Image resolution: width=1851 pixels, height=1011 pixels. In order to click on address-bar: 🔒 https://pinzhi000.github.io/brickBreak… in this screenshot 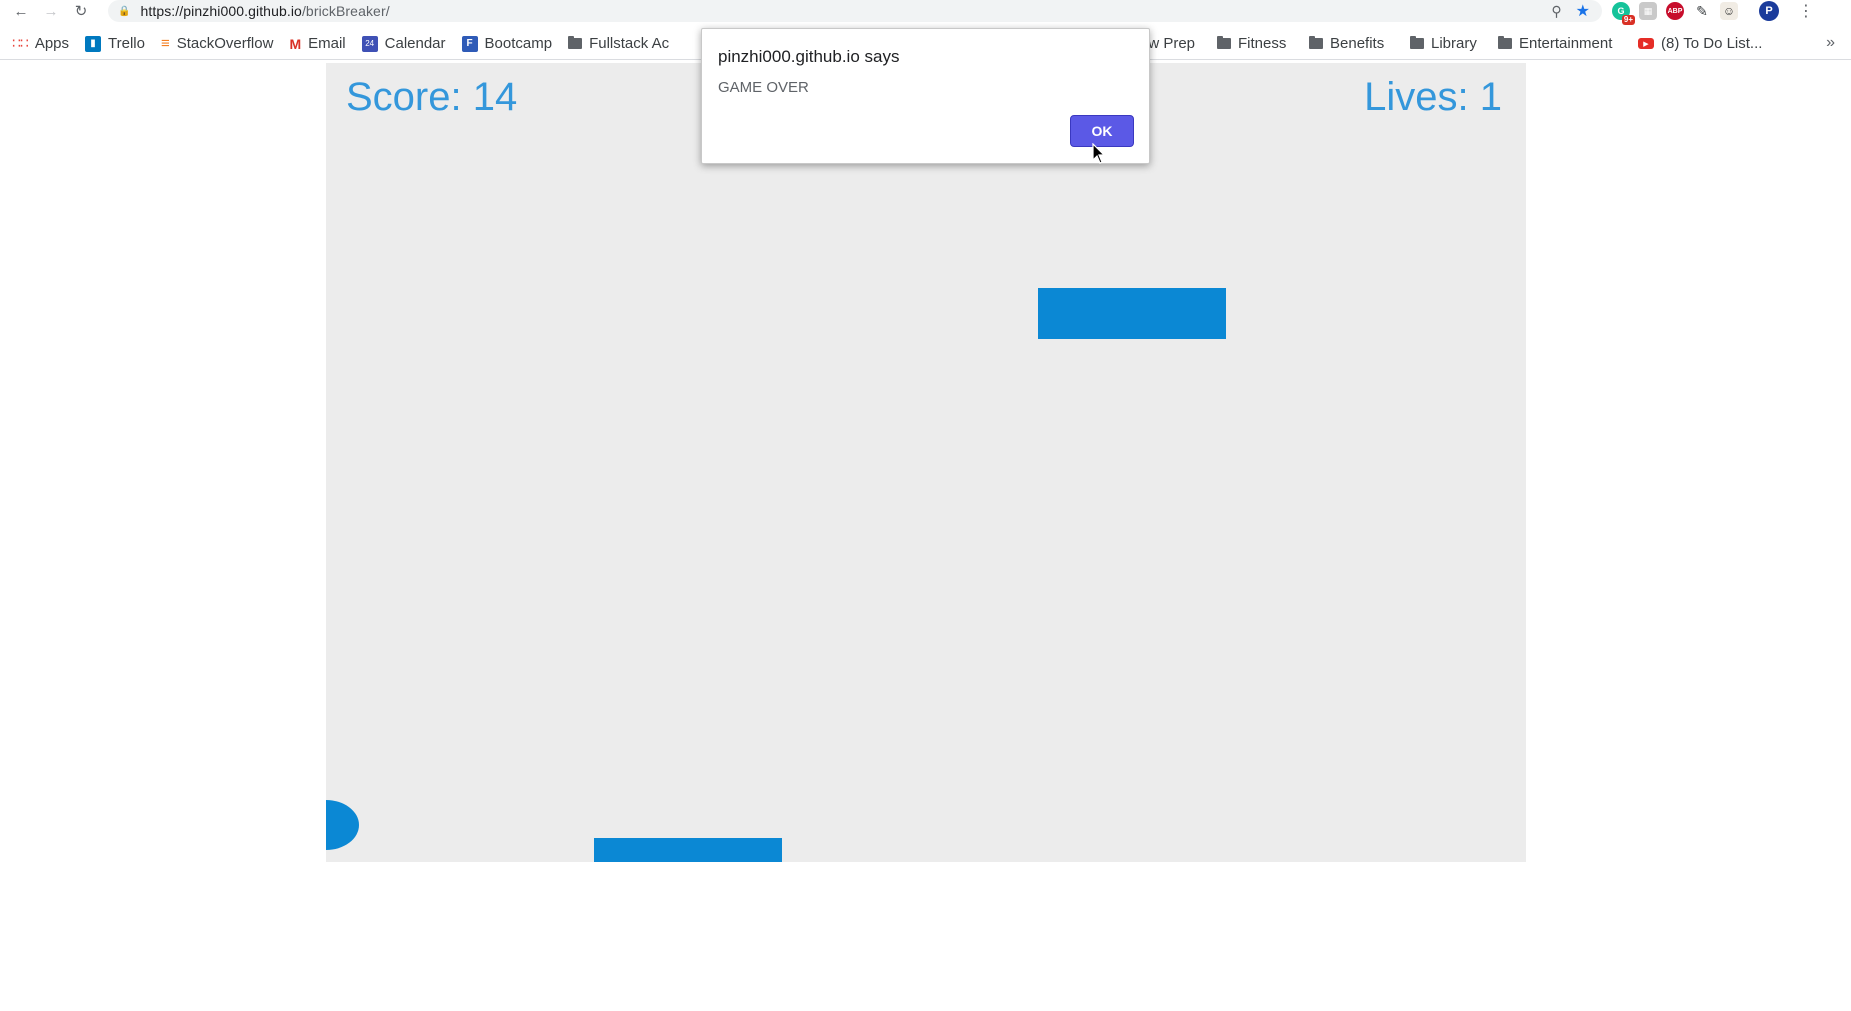, I will do `click(855, 11)`.